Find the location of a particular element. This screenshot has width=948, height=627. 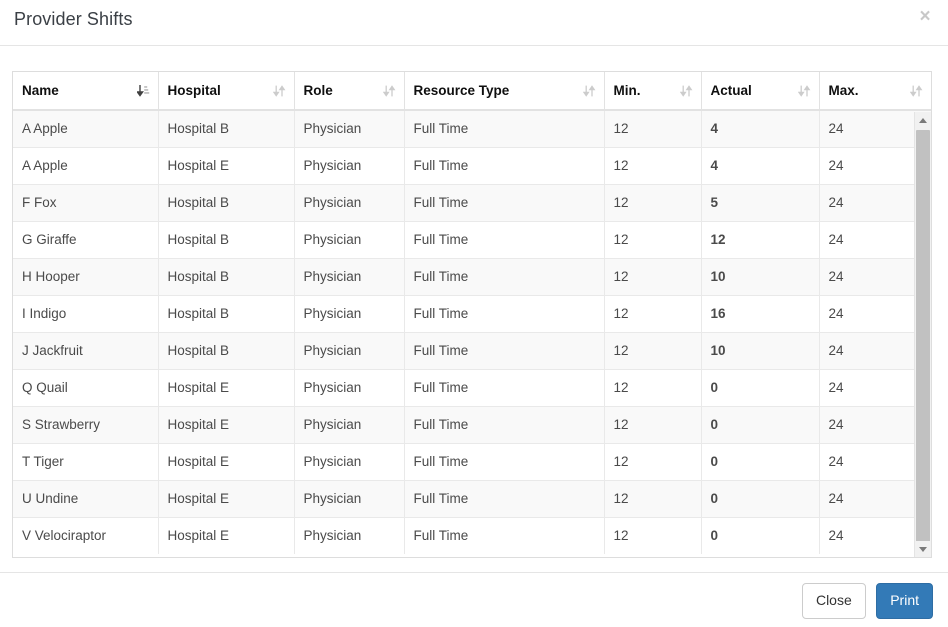

modal-footer: Close Print is located at coordinates (474, 599).